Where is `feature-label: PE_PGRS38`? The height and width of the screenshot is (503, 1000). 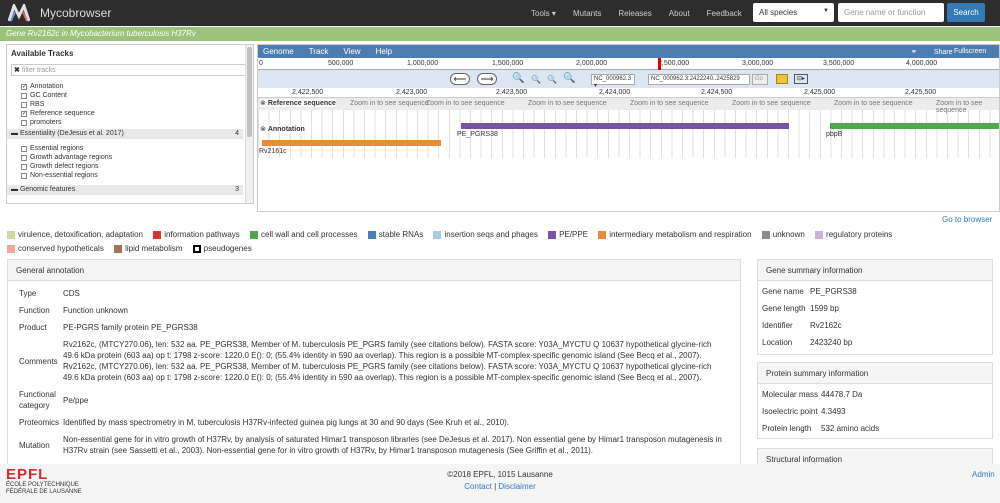 feature-label: PE_PGRS38 is located at coordinates (477, 134).